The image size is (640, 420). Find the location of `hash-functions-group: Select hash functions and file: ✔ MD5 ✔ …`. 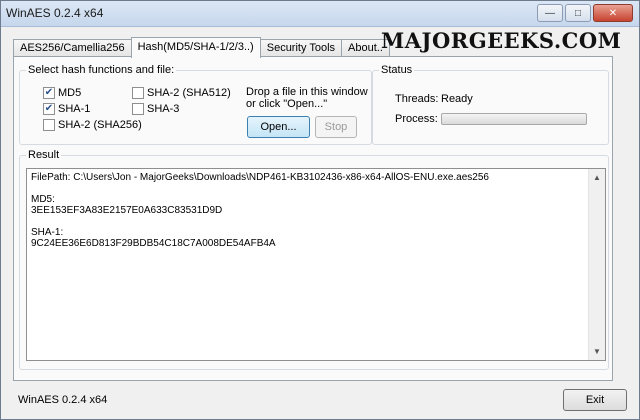

hash-functions-group: Select hash functions and file: ✔ MD5 ✔ … is located at coordinates (195, 104).